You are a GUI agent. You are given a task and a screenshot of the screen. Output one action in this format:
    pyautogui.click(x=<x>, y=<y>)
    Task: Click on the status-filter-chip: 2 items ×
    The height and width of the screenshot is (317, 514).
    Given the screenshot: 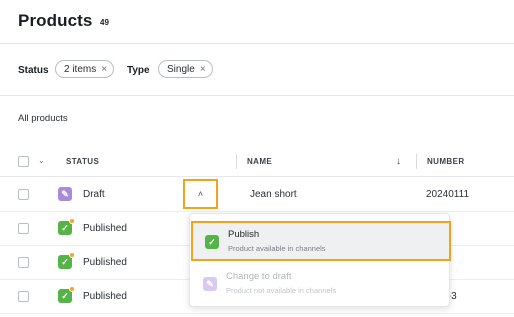 What is the action you would take?
    pyautogui.click(x=85, y=69)
    